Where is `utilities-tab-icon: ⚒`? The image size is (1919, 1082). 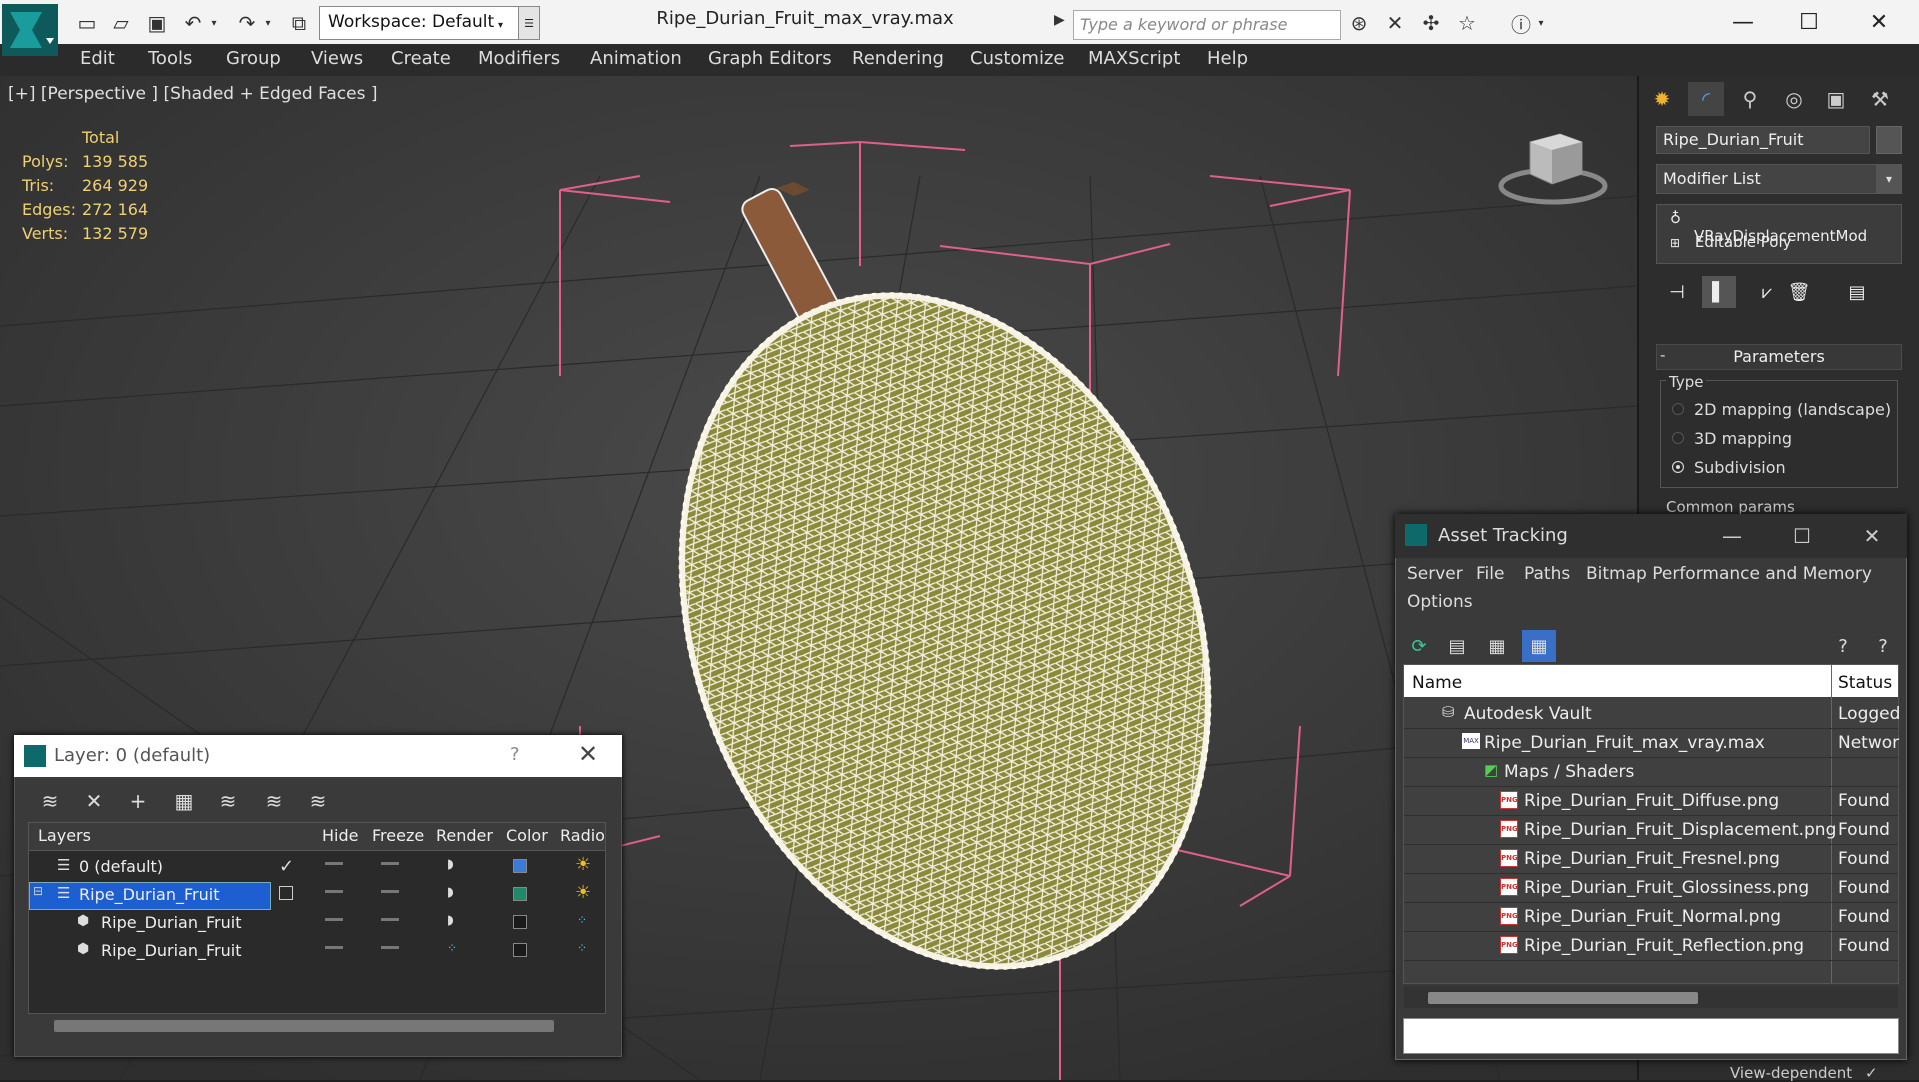 utilities-tab-icon: ⚒ is located at coordinates (1880, 99).